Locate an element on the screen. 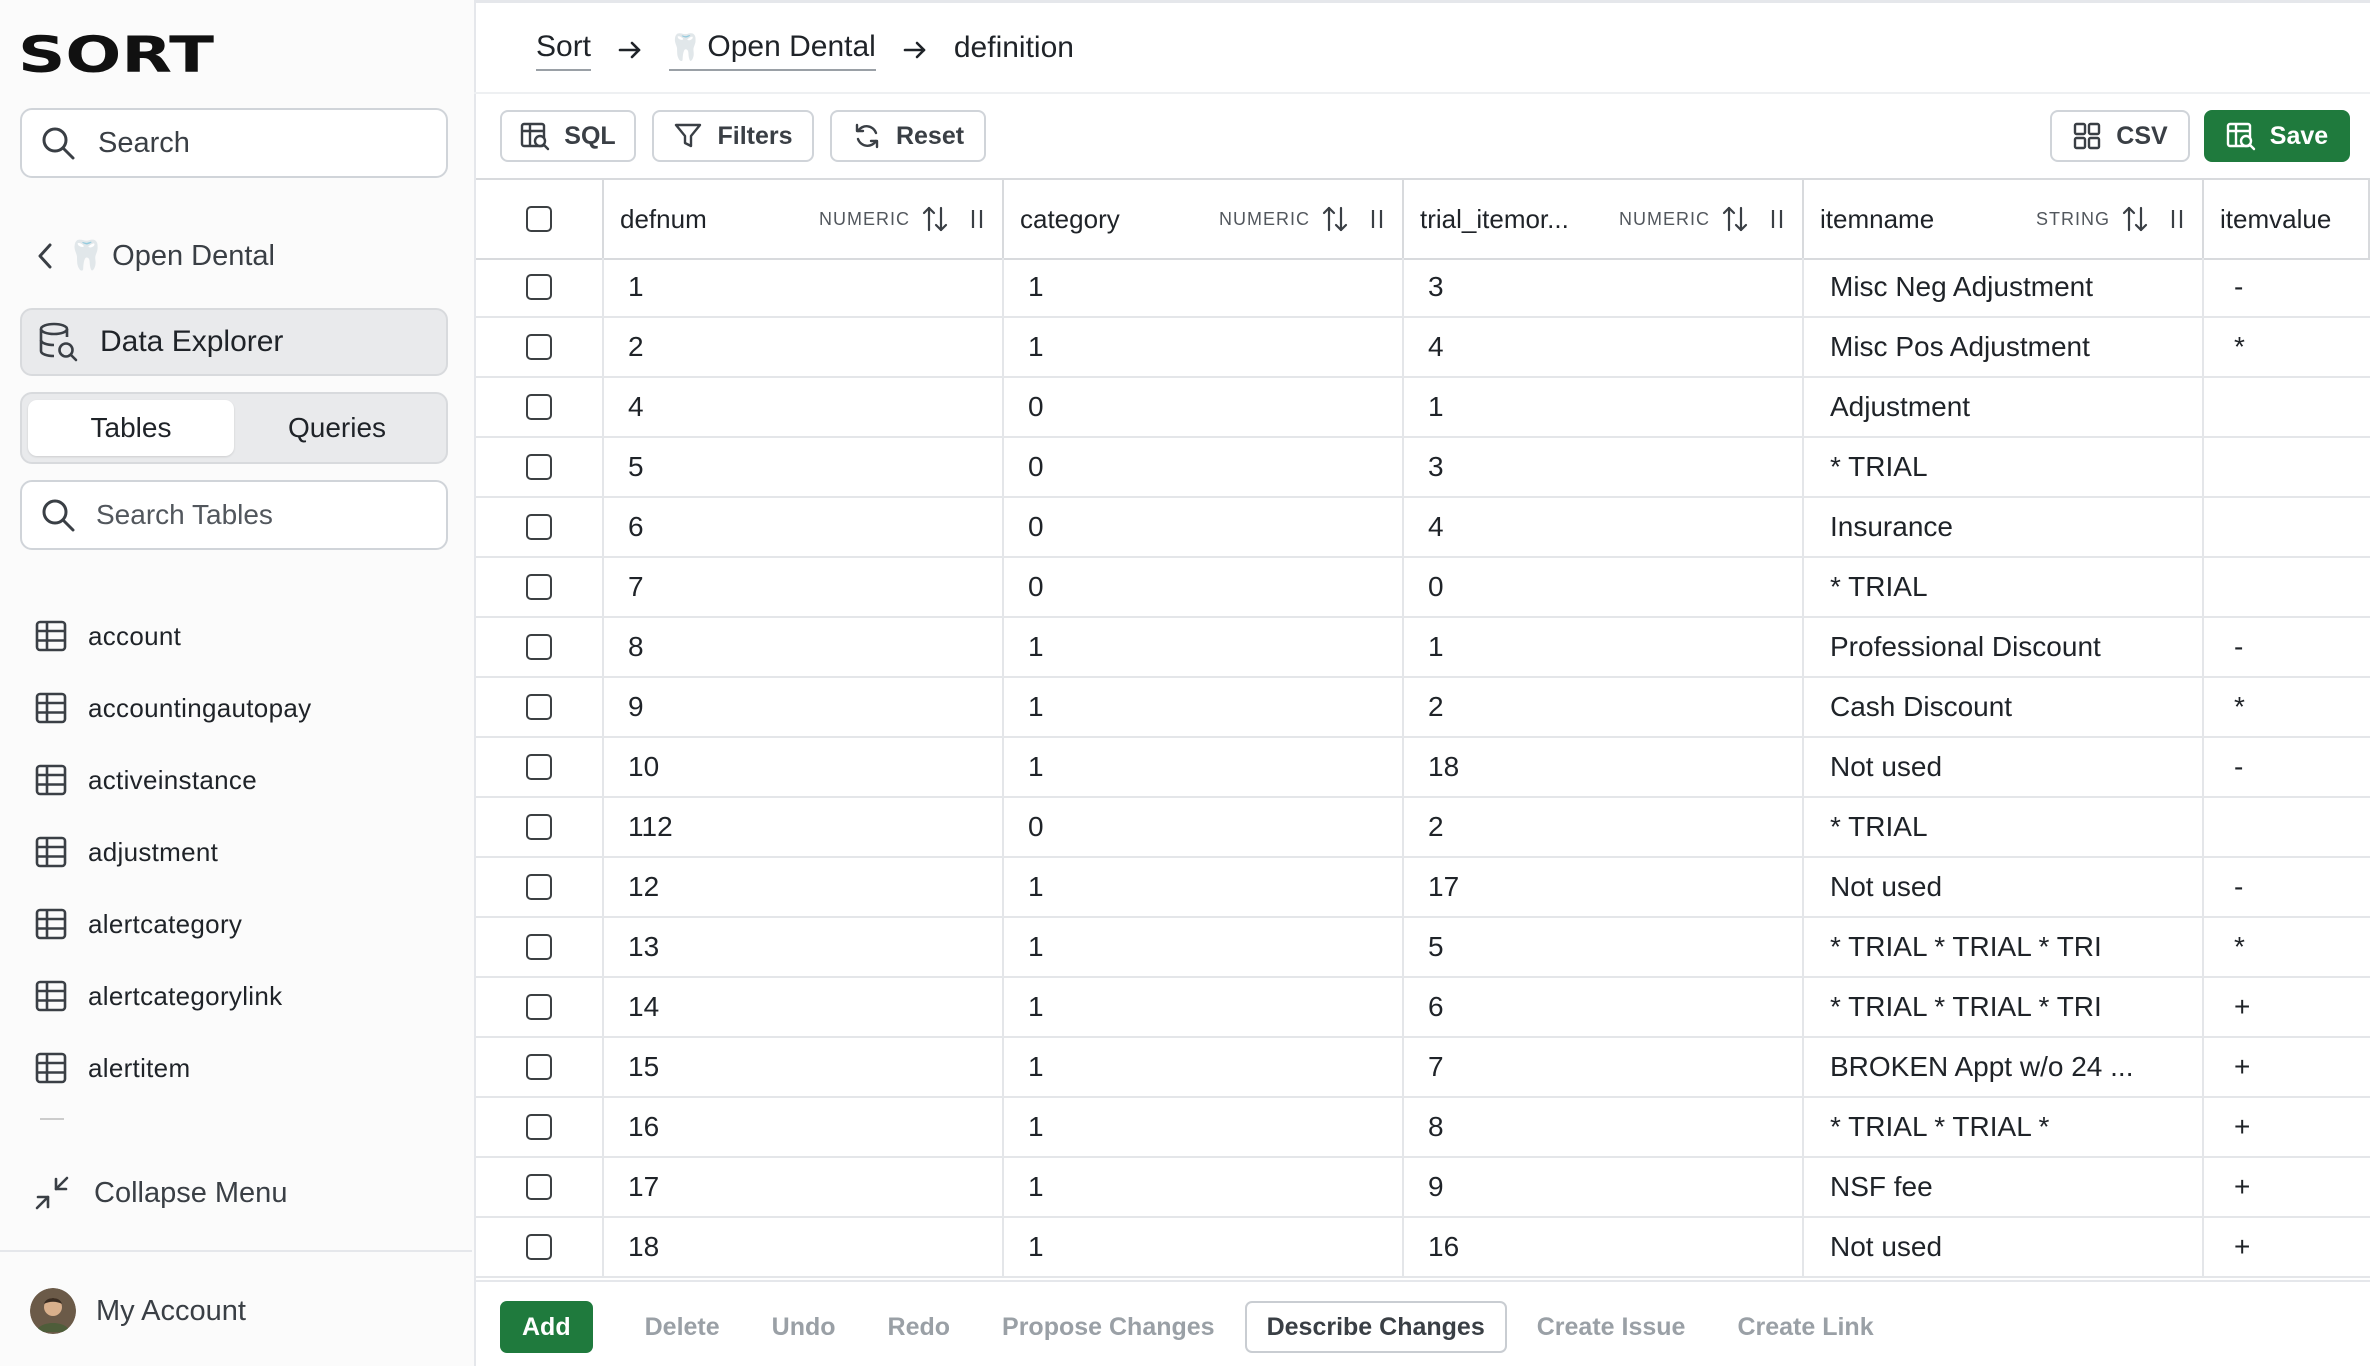 This screenshot has height=1366, width=2370. cell-defnum: 6 is located at coordinates (804, 527).